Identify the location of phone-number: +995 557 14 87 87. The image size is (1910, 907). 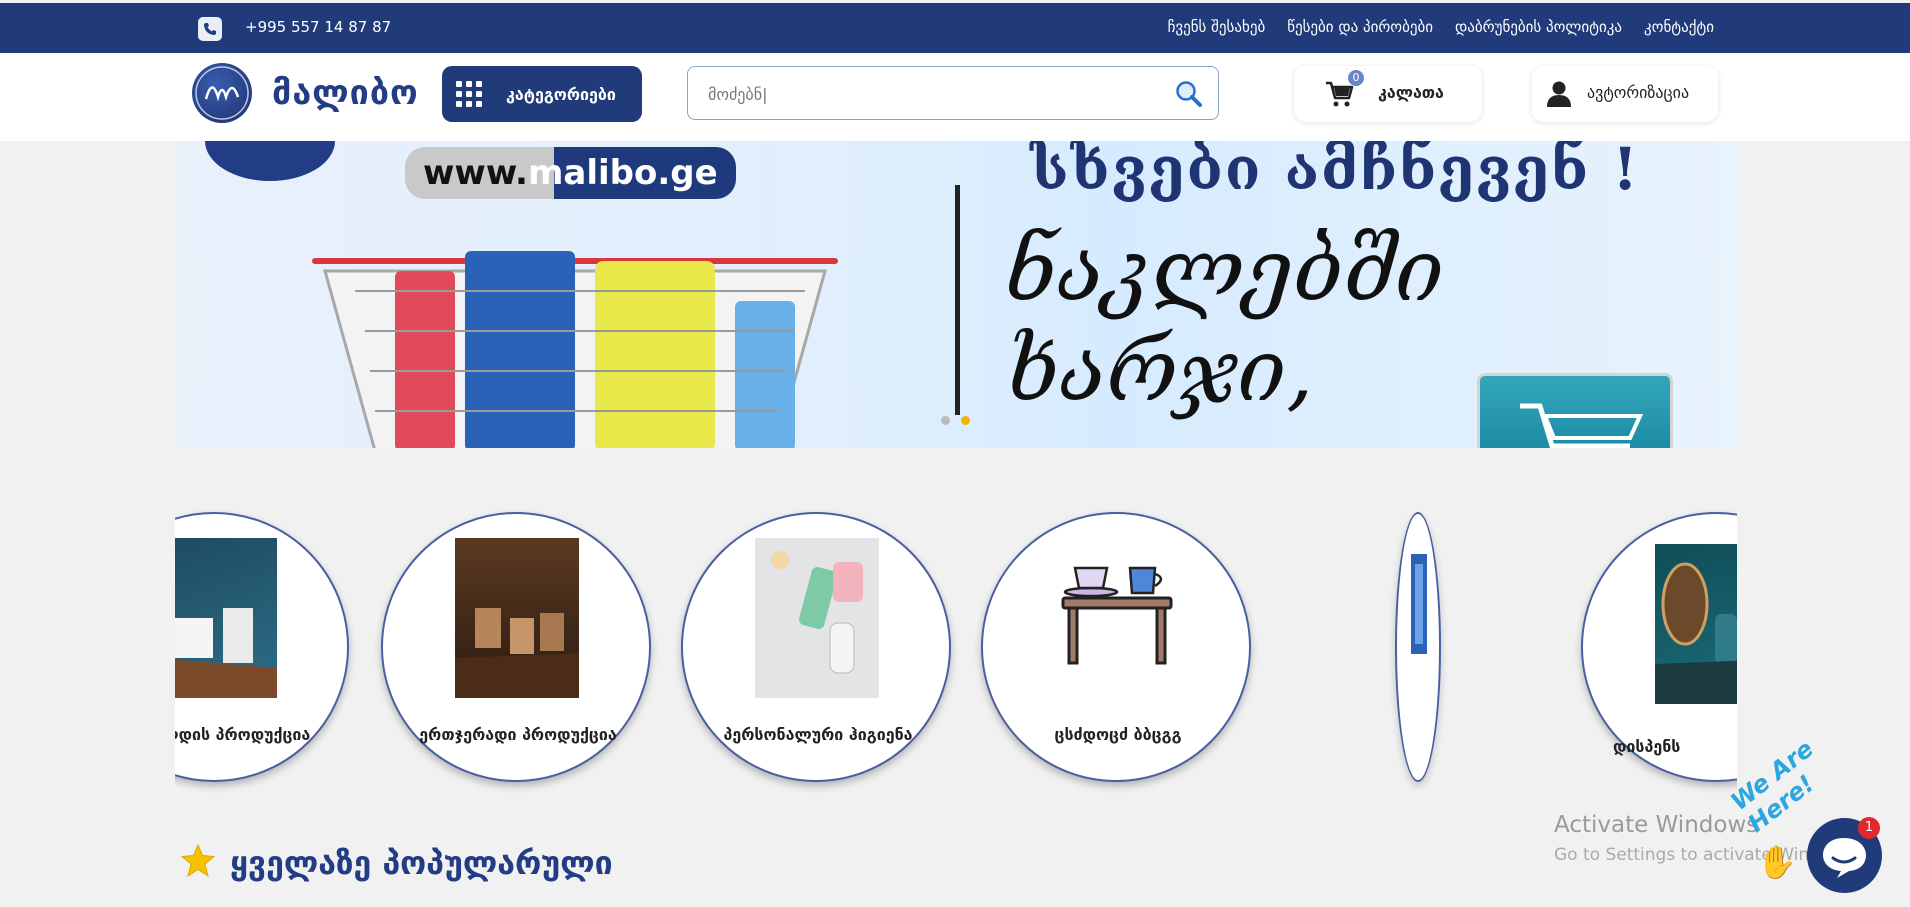
(318, 27).